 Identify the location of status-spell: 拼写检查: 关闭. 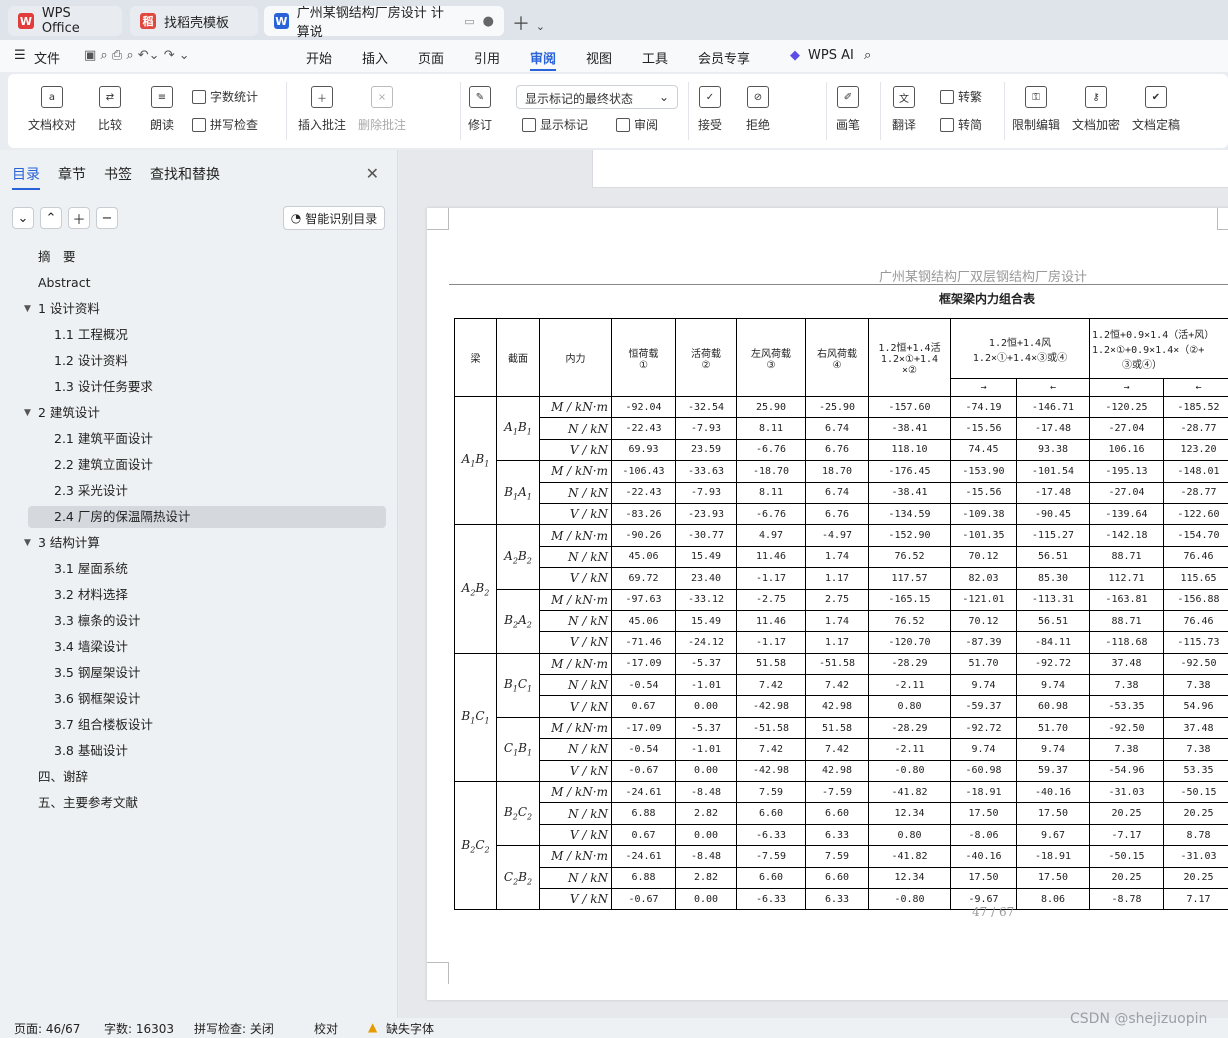
(234, 1028).